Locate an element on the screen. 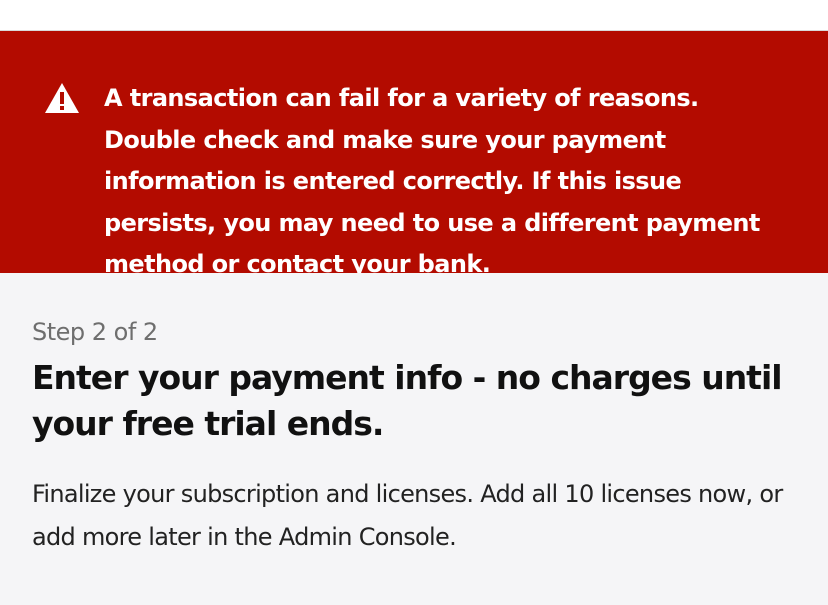  step-indicator: Step 2 of 2 is located at coordinates (95, 332).